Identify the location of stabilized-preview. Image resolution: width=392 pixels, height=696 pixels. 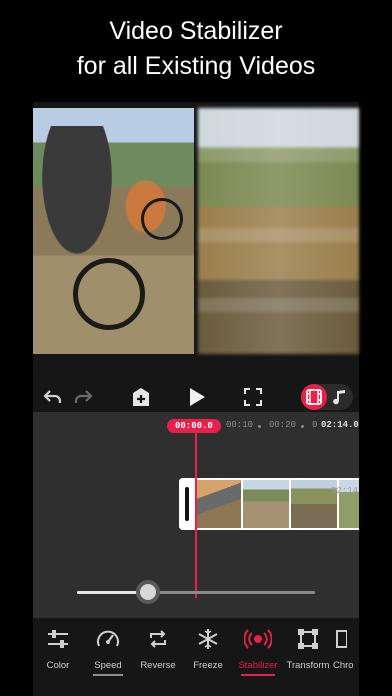
(113, 231).